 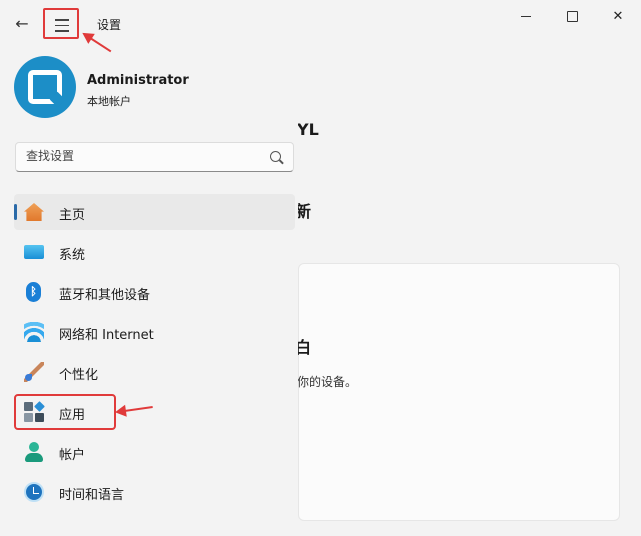 I want to click on page-heading-fragment: YL, so click(x=308, y=129).